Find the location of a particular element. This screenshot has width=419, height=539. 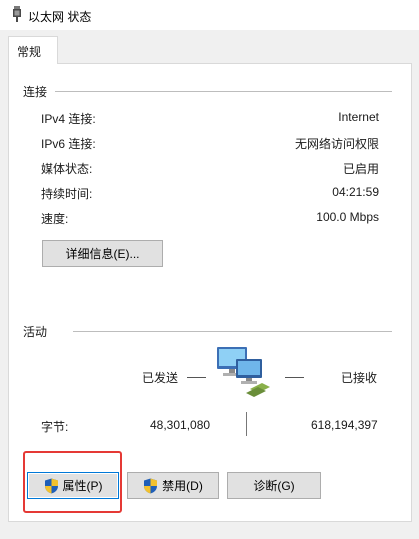

ipv4-label: IPv4 连接: is located at coordinates (68, 119).